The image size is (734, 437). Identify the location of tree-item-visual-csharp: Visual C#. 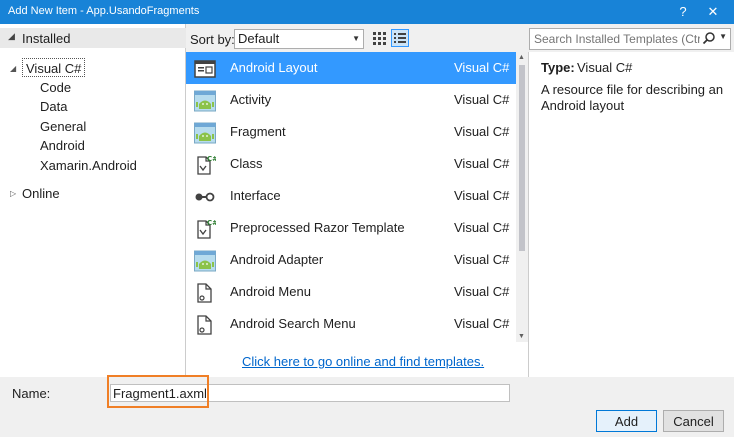
(54, 67).